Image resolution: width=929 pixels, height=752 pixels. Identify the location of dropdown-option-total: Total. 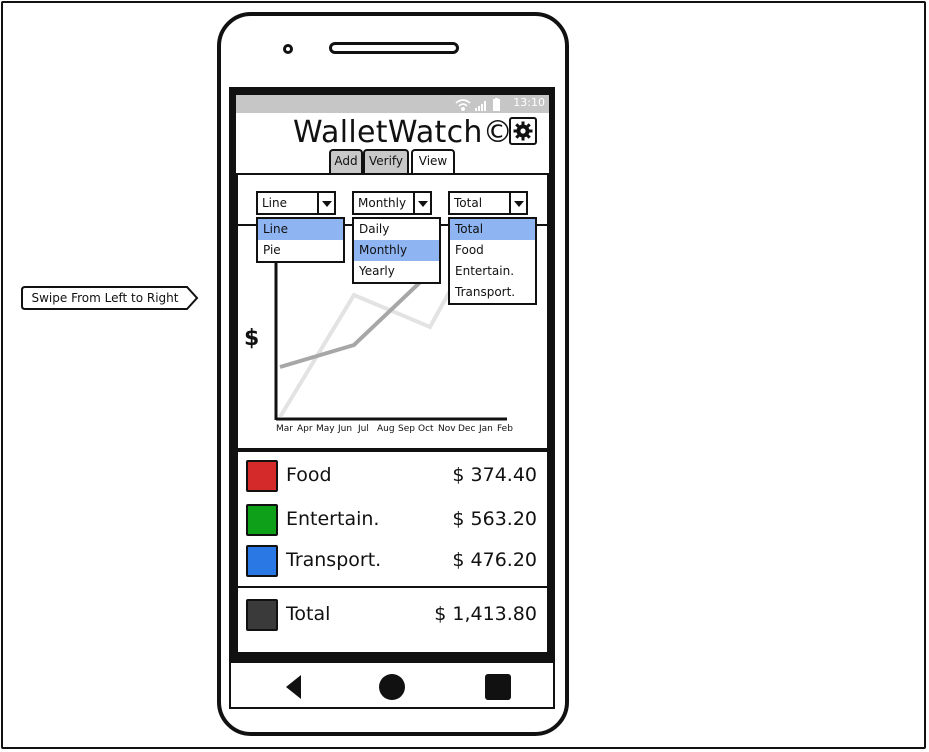
(492, 229).